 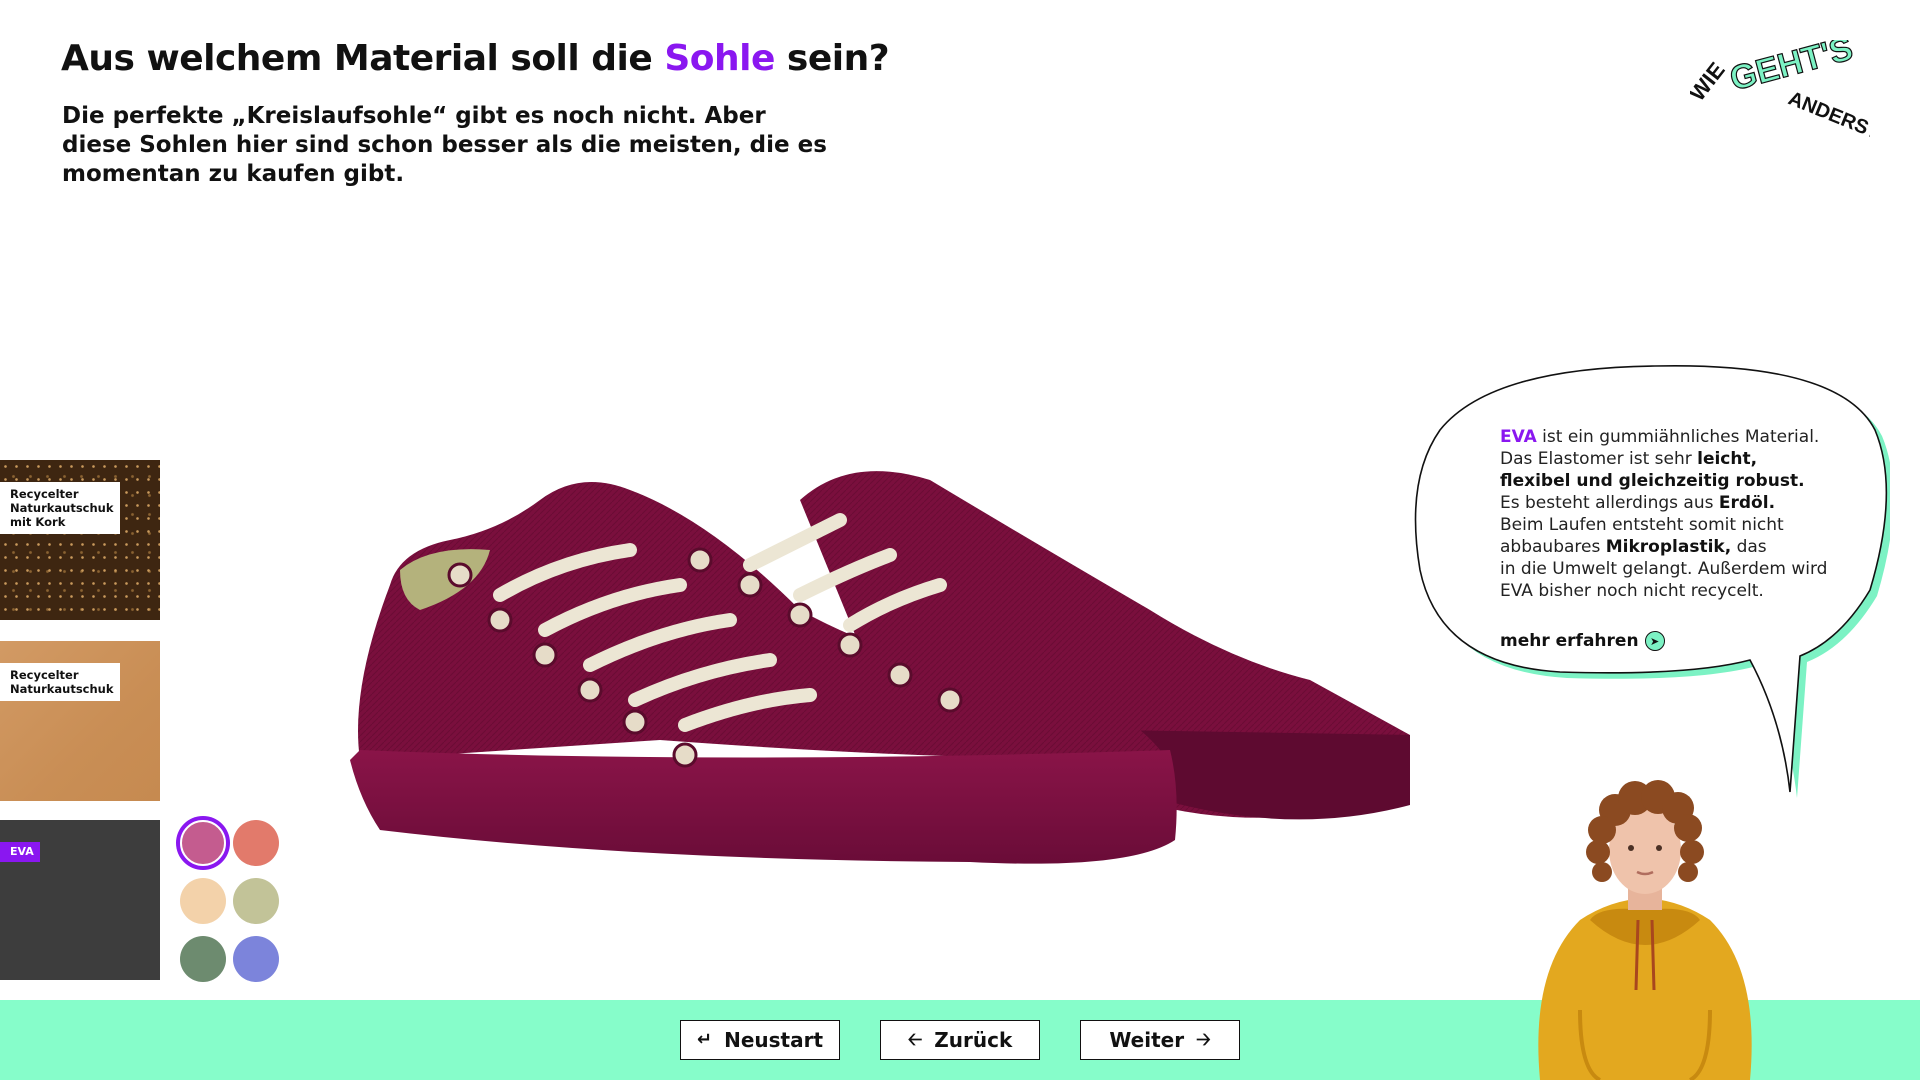 I want to click on info-material-name: EVA, so click(x=1518, y=437).